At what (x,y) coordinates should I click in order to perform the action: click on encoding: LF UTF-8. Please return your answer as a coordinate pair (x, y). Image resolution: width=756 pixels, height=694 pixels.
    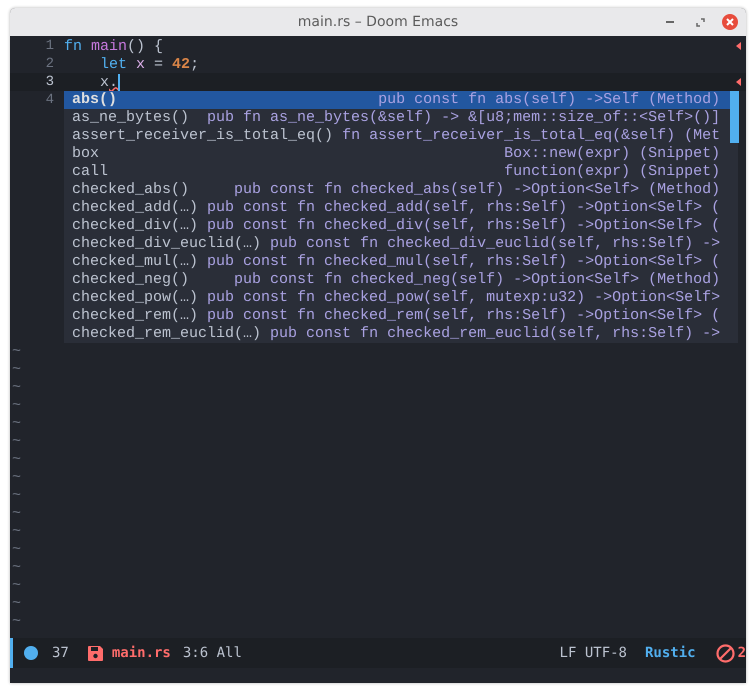
    Looking at the image, I should click on (593, 653).